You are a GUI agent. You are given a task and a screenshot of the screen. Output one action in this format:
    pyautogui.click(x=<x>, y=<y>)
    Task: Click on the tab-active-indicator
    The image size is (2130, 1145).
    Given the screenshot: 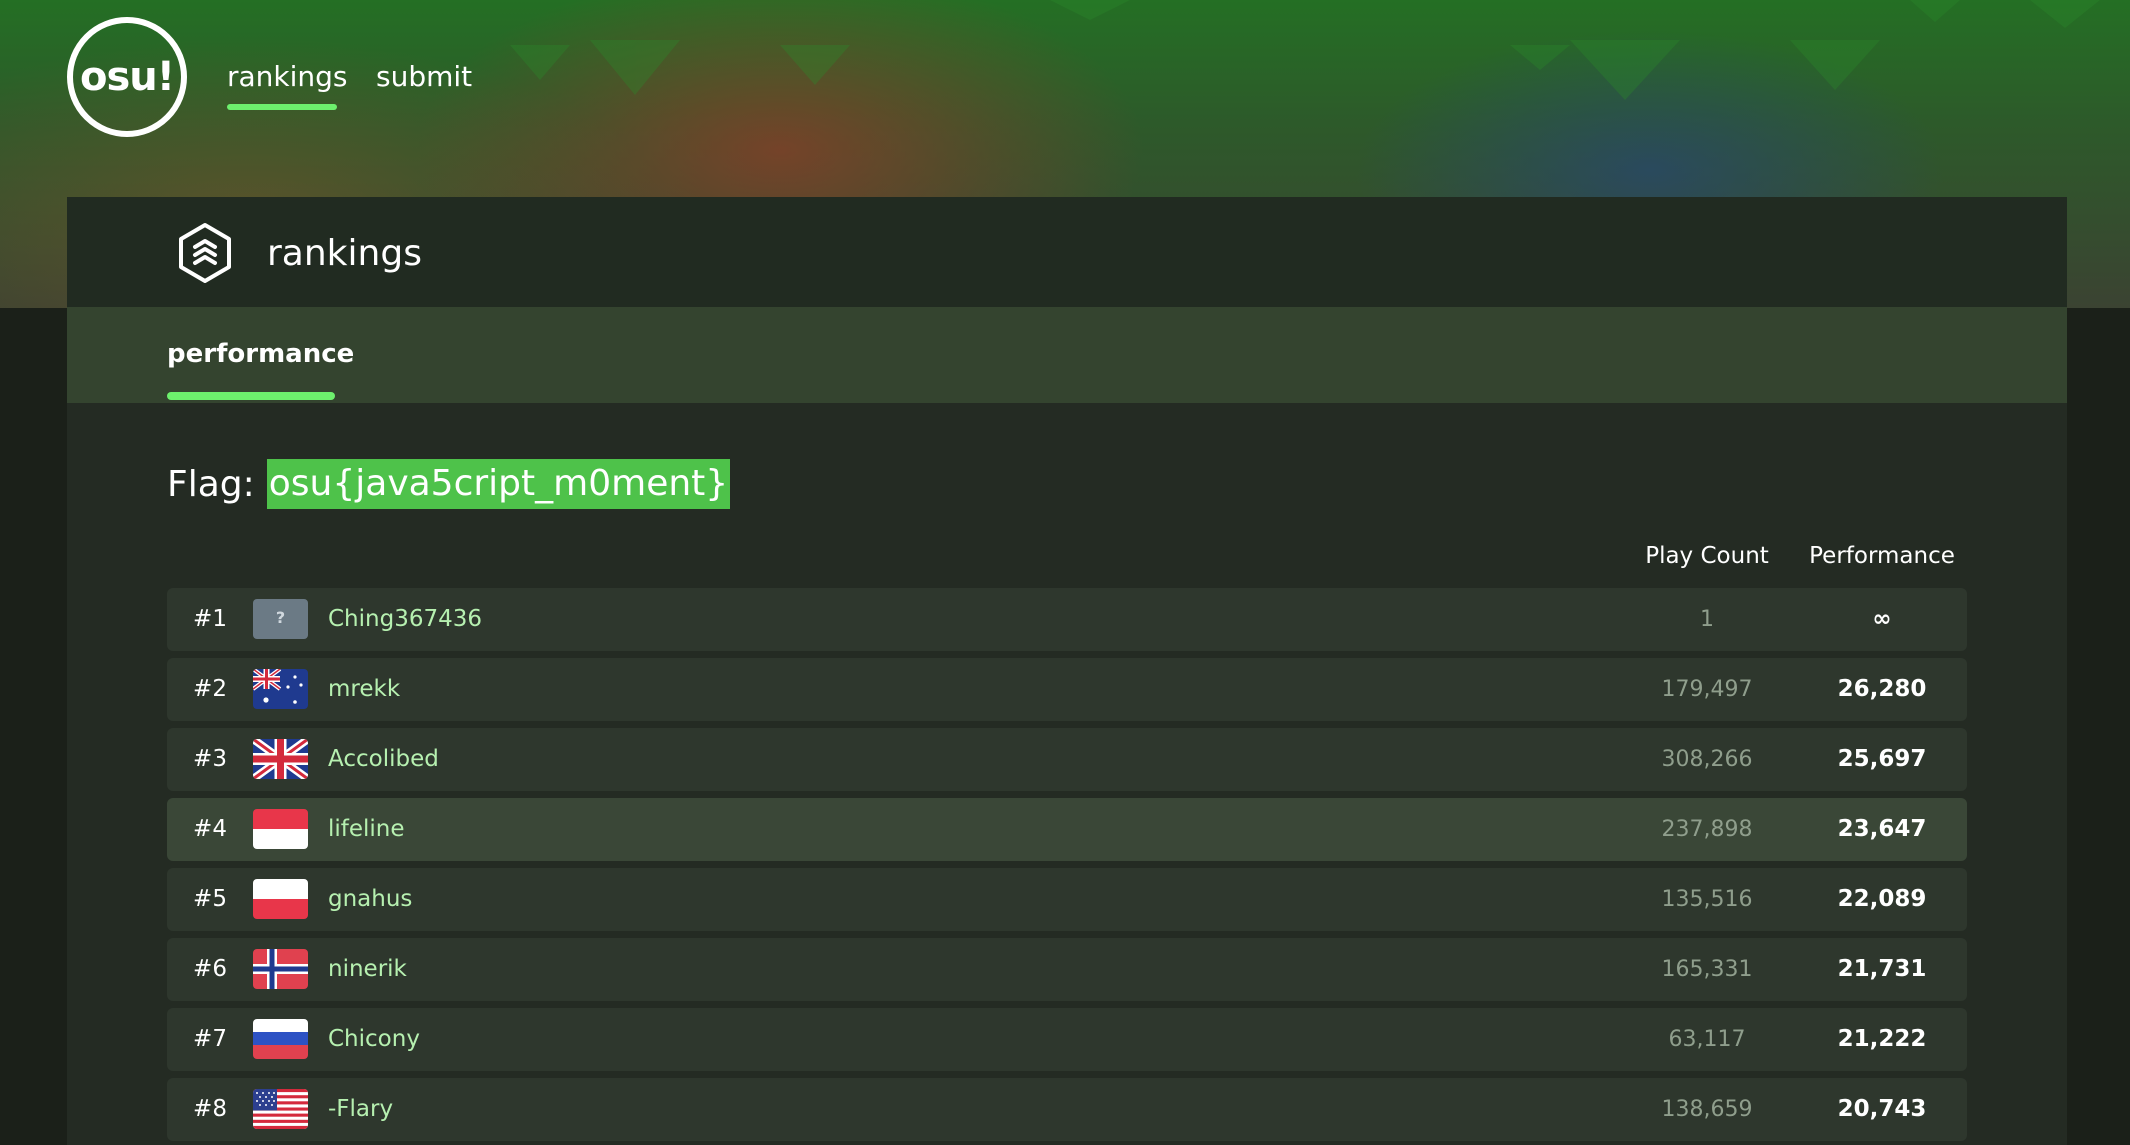 What is the action you would take?
    pyautogui.click(x=251, y=396)
    